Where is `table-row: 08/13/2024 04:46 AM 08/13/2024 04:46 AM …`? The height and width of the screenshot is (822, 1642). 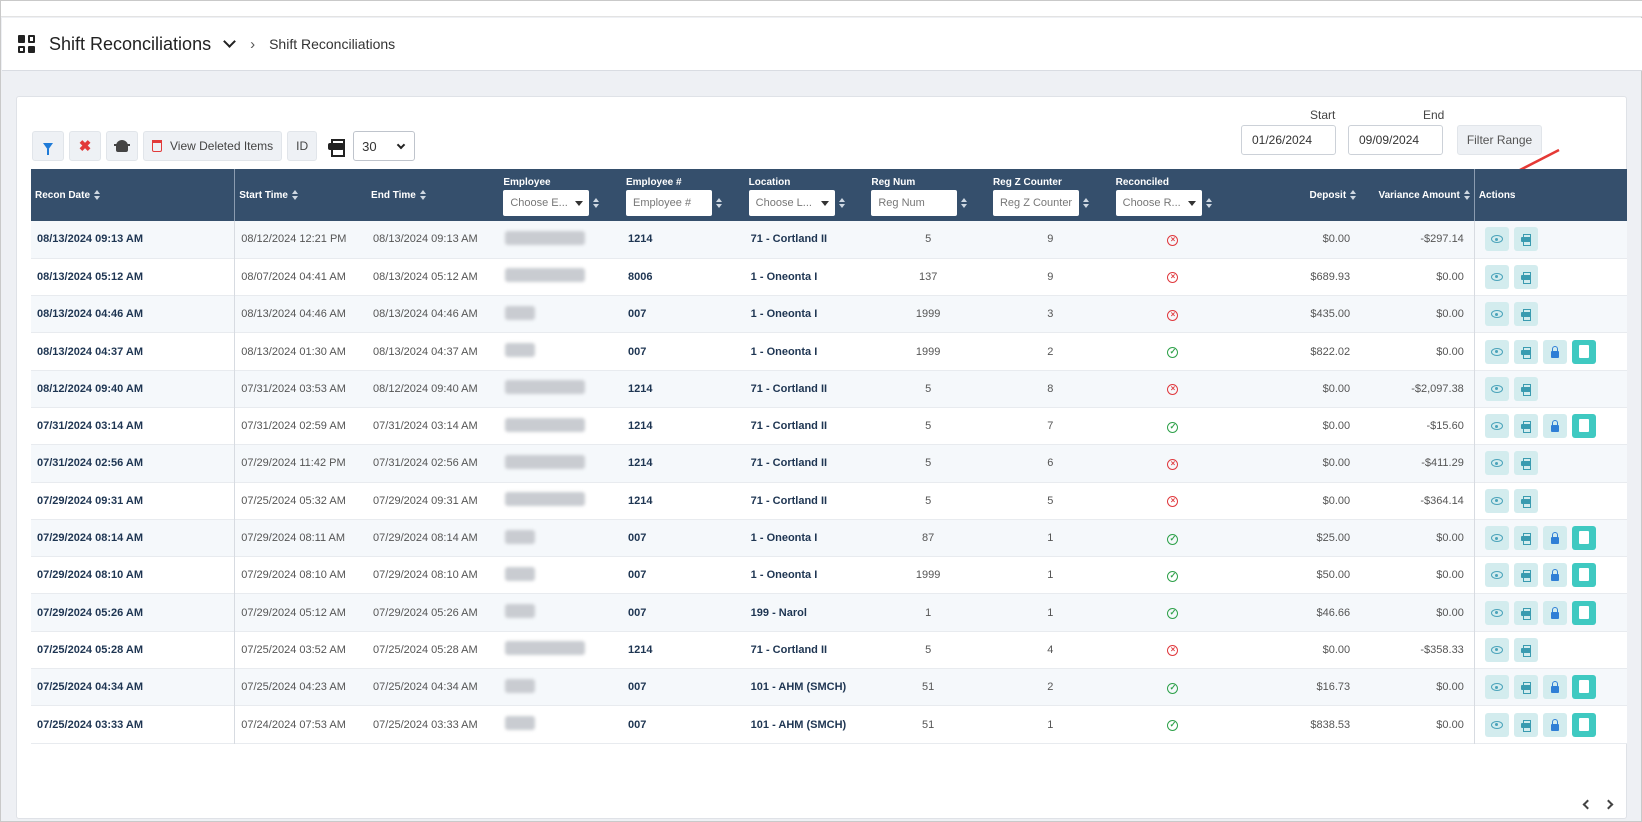
table-row: 08/13/2024 04:46 AM 08/13/2024 04:46 AM … is located at coordinates (829, 314).